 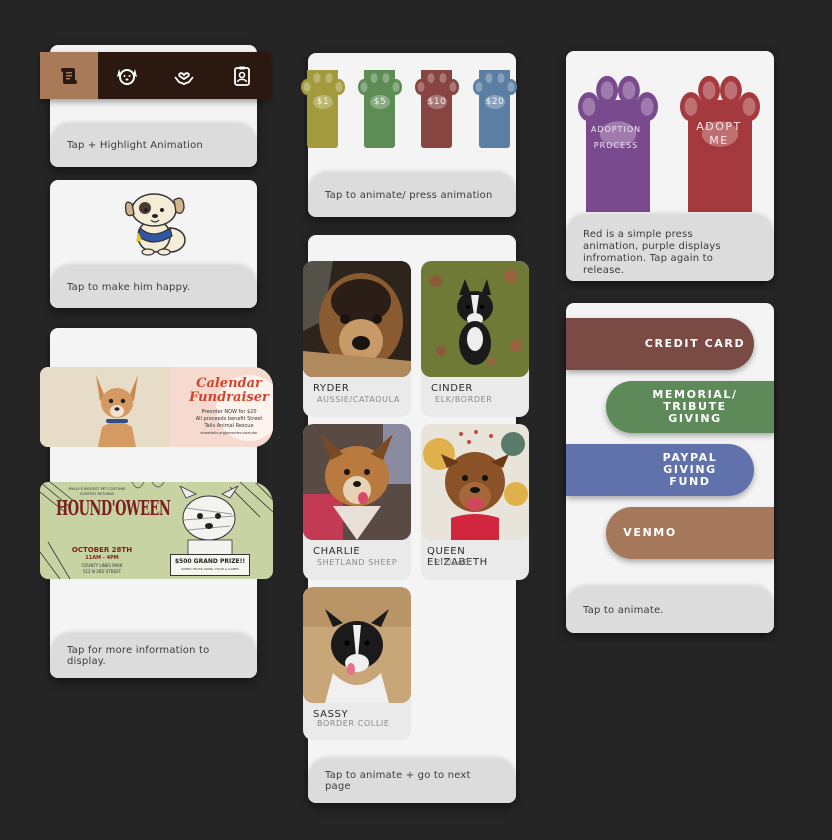 I want to click on dog-breed: ELK/BORDER, so click(x=464, y=399).